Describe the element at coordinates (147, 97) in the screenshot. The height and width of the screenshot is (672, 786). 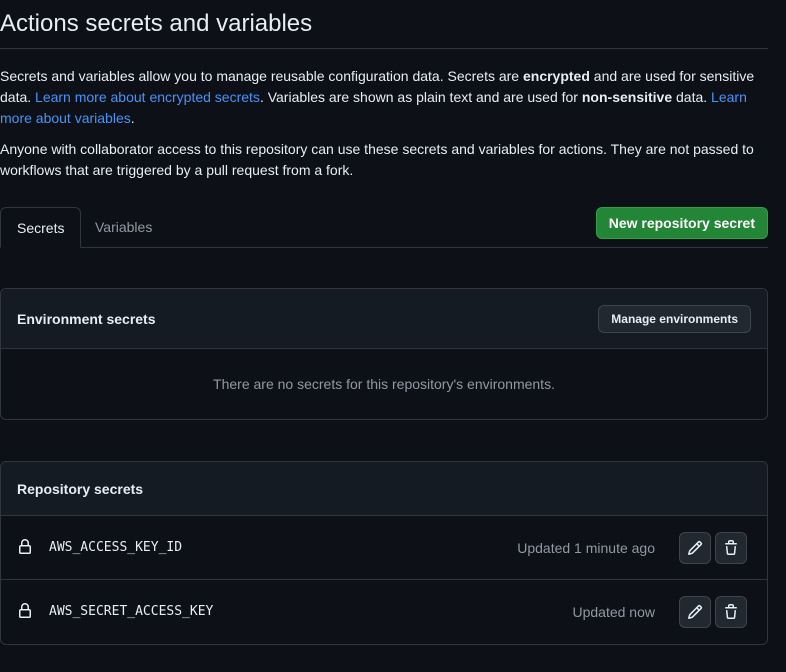
I see `learn-more-encrypted-secrets-link: Learn more about encrypted secrets` at that location.